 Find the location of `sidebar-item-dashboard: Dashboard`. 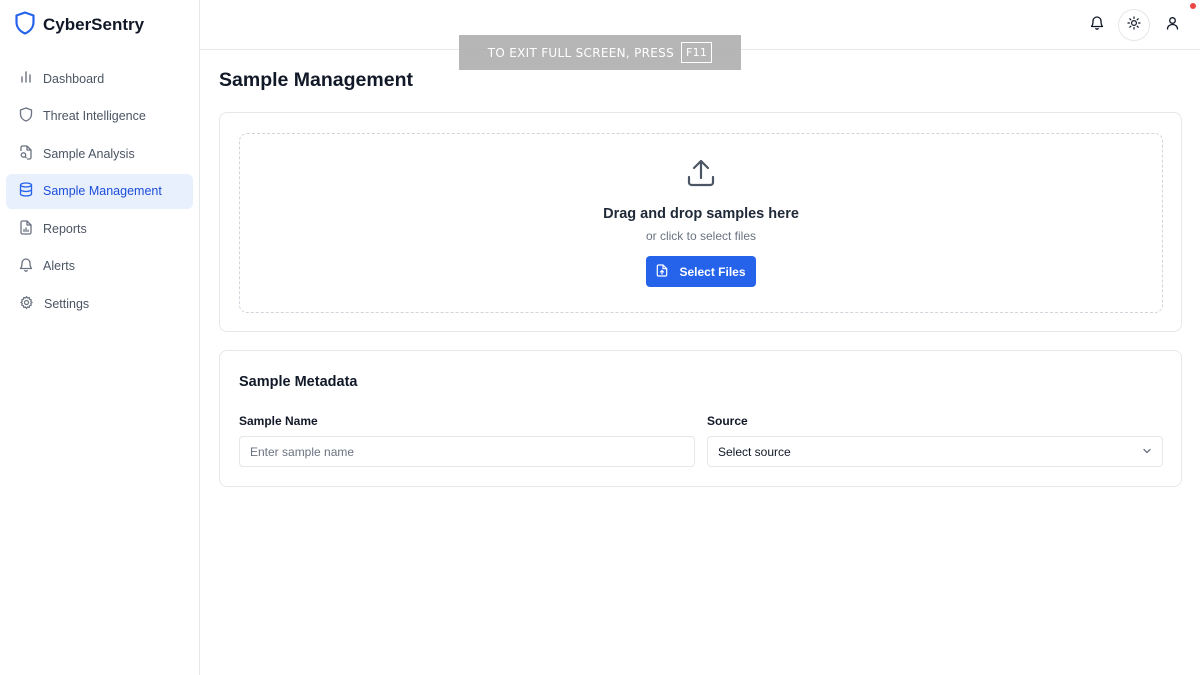

sidebar-item-dashboard: Dashboard is located at coordinates (99, 78).